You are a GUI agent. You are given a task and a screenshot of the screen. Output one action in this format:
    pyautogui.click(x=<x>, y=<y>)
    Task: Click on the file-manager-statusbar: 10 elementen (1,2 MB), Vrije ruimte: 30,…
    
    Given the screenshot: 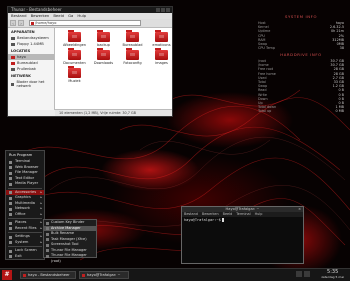 What is the action you would take?
    pyautogui.click(x=113, y=112)
    